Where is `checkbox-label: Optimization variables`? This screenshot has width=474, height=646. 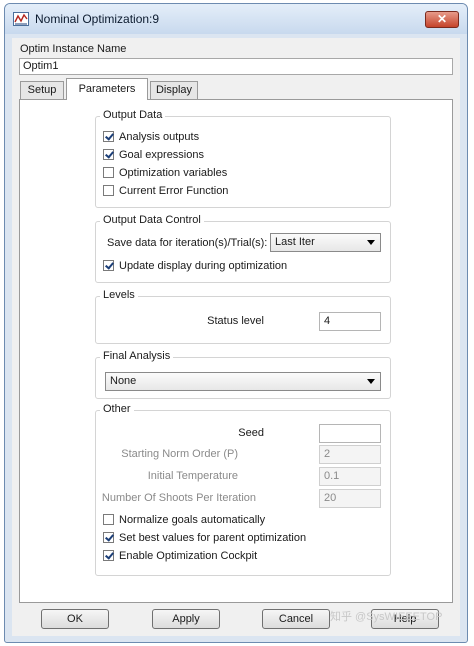
checkbox-label: Optimization variables is located at coordinates (173, 173).